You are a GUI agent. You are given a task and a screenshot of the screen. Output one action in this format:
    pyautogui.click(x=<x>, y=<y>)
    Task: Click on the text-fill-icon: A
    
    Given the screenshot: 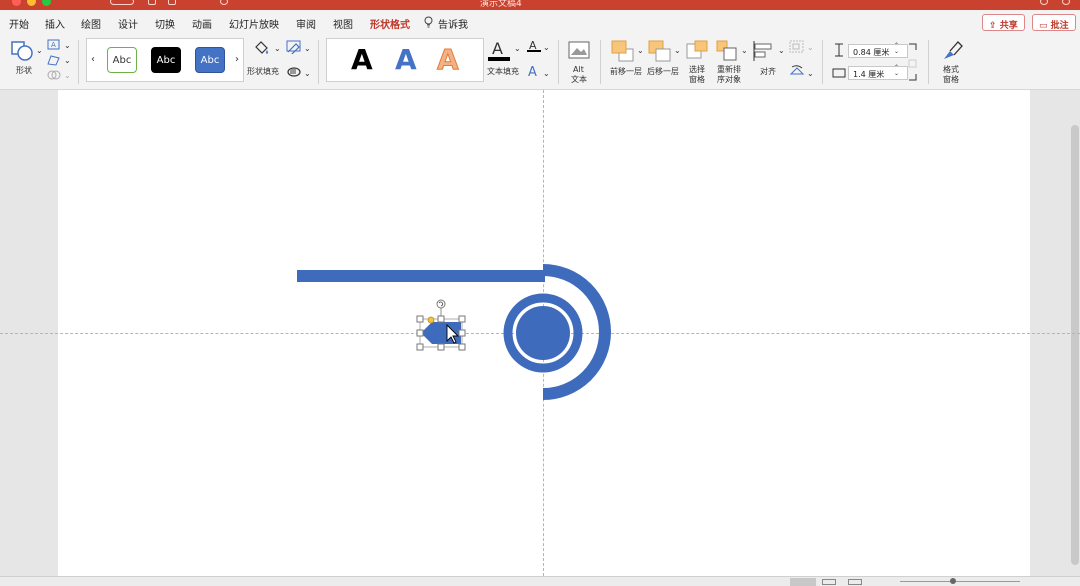 What is the action you would take?
    pyautogui.click(x=499, y=50)
    